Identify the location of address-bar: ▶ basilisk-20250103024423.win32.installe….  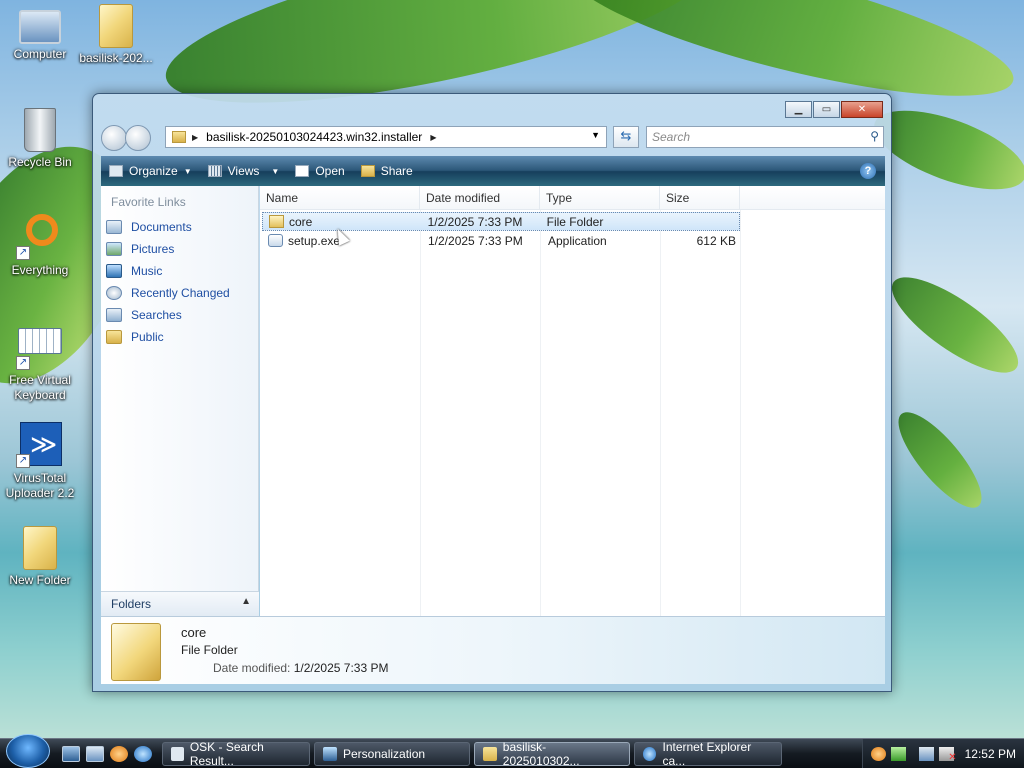
(386, 137).